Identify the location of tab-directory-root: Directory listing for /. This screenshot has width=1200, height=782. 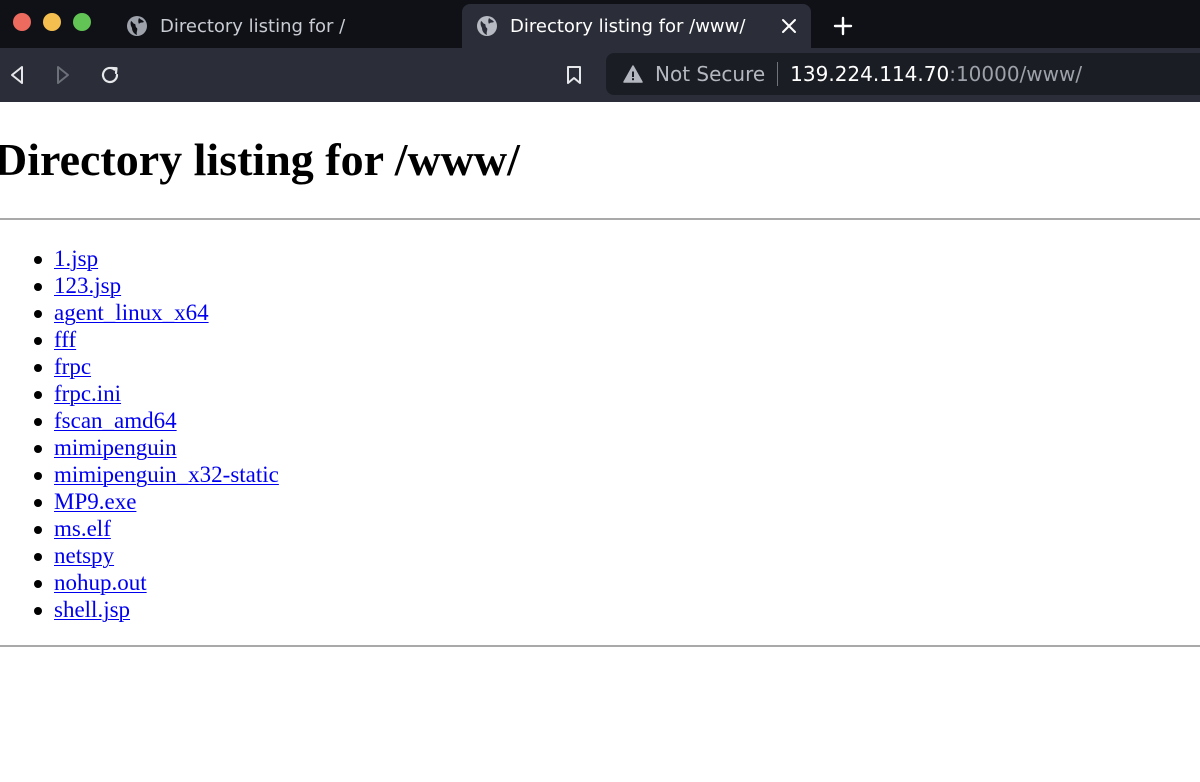
(284, 26).